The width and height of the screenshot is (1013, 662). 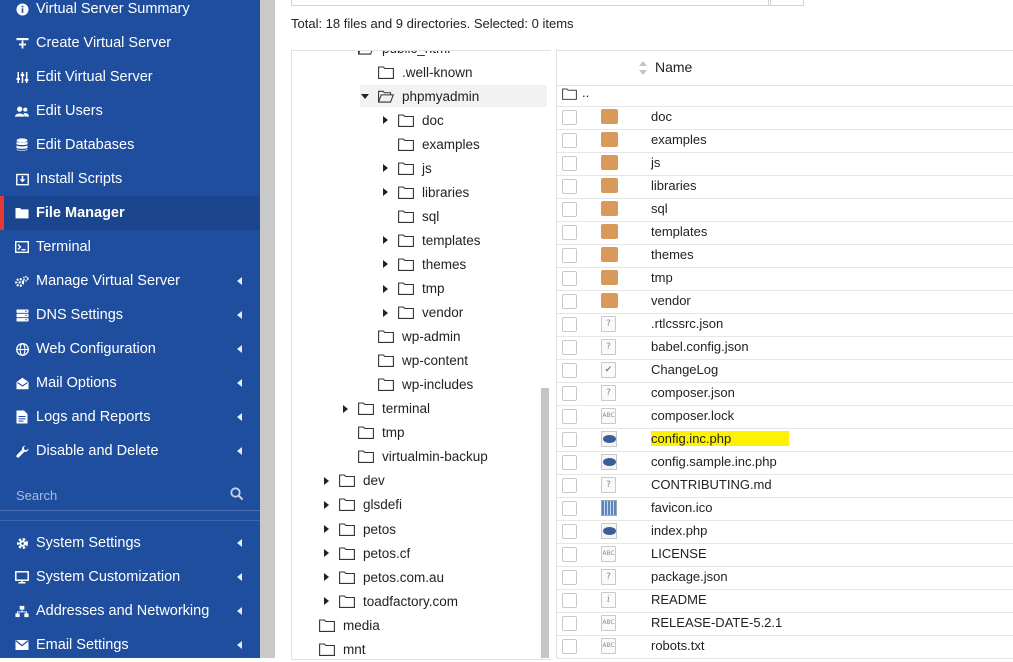 What do you see at coordinates (785, 256) in the screenshot?
I see `file-row: themes` at bounding box center [785, 256].